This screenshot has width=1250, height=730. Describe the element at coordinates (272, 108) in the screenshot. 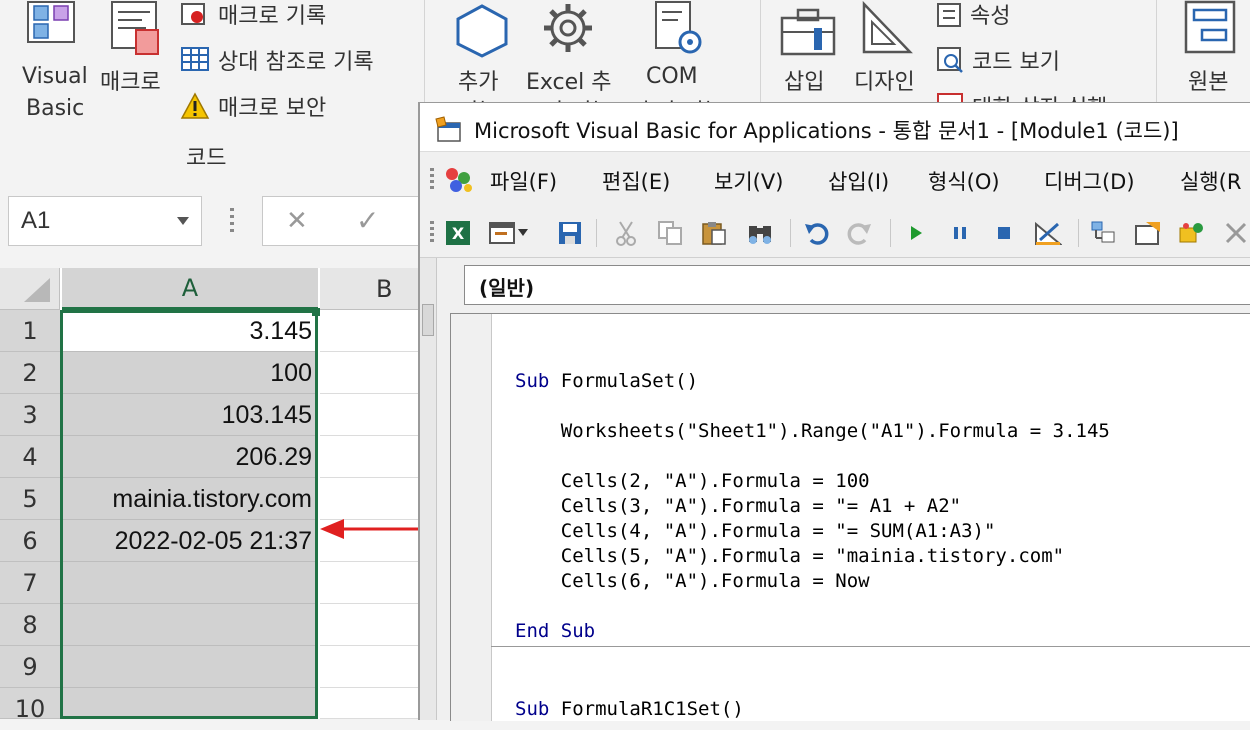

I see `macro-security-label: 매크로 보안` at that location.